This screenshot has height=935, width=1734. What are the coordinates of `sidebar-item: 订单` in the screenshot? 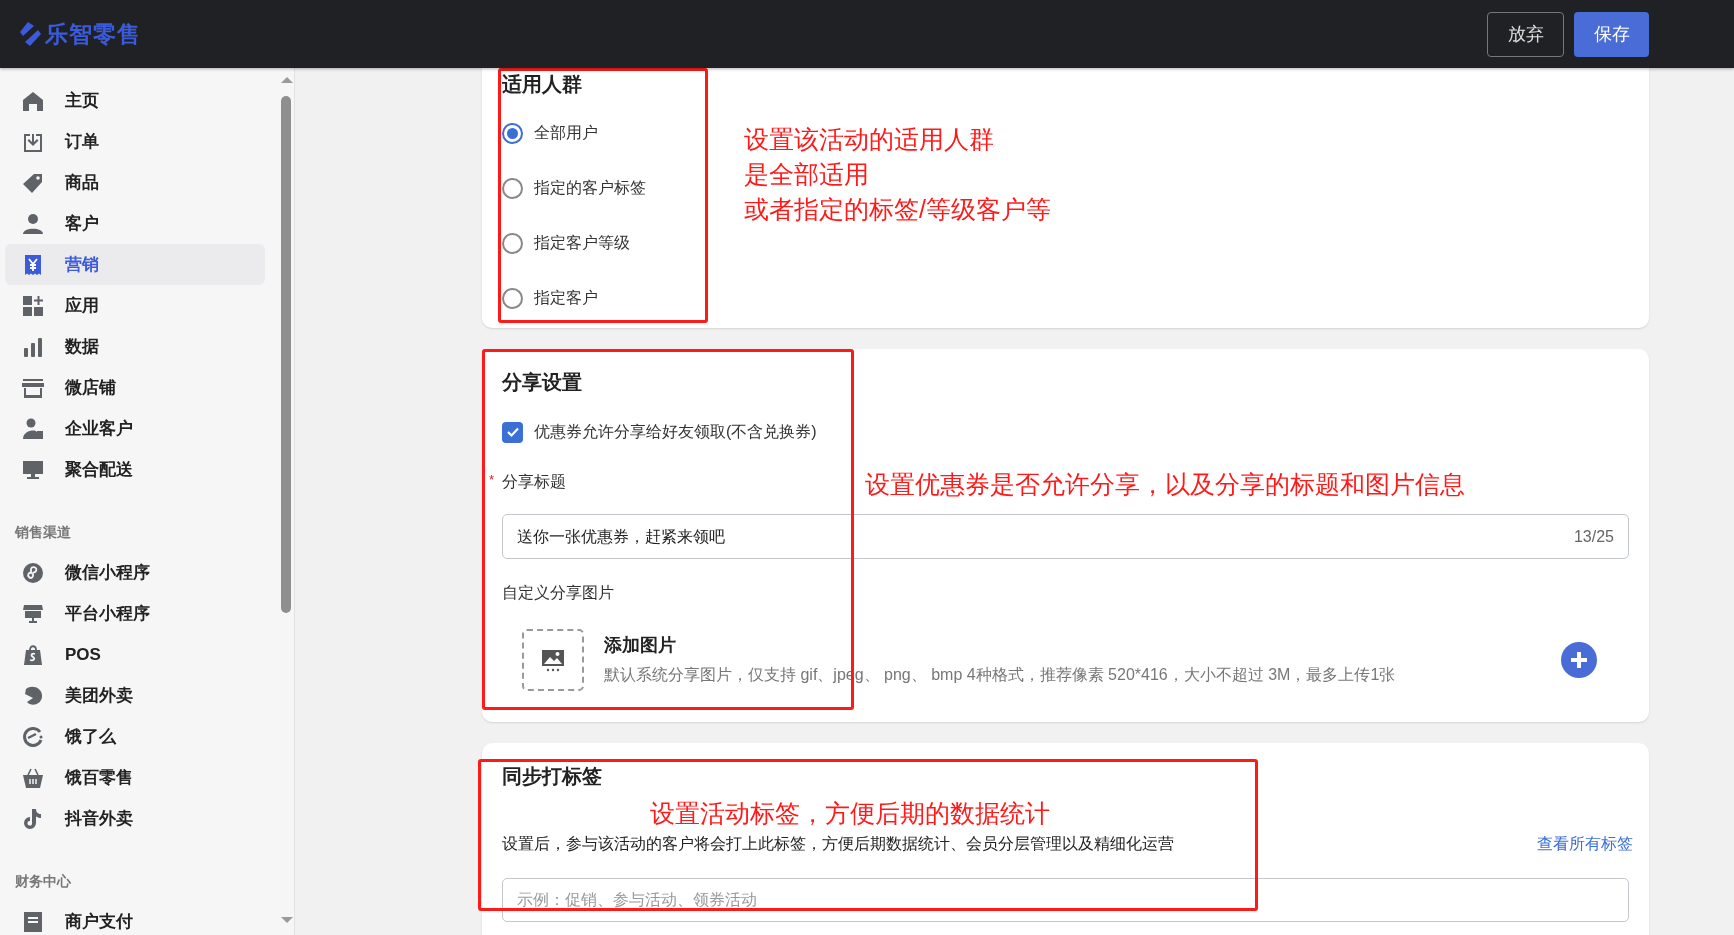 It's located at (135, 141).